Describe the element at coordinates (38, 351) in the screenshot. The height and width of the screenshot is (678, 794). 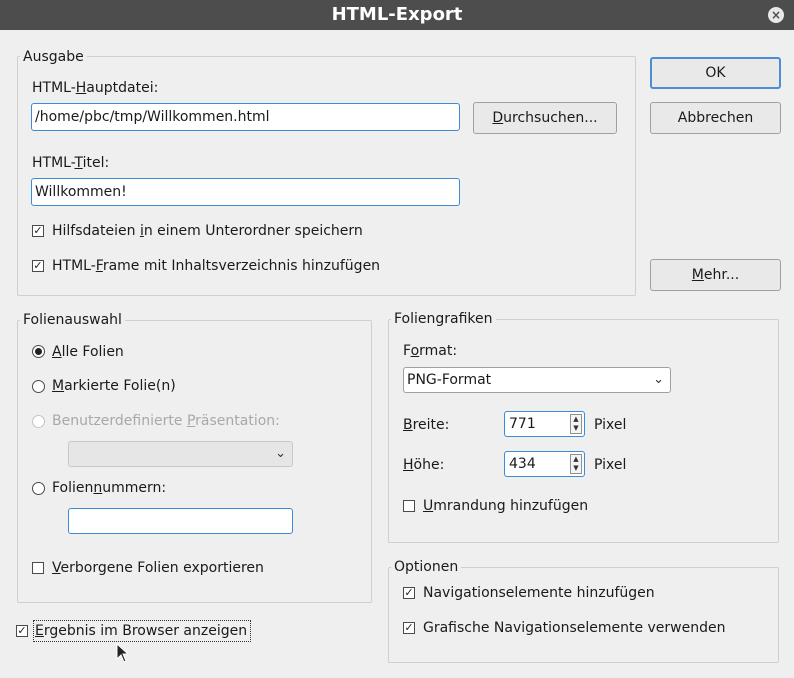
I see `alle-folien-radio` at that location.